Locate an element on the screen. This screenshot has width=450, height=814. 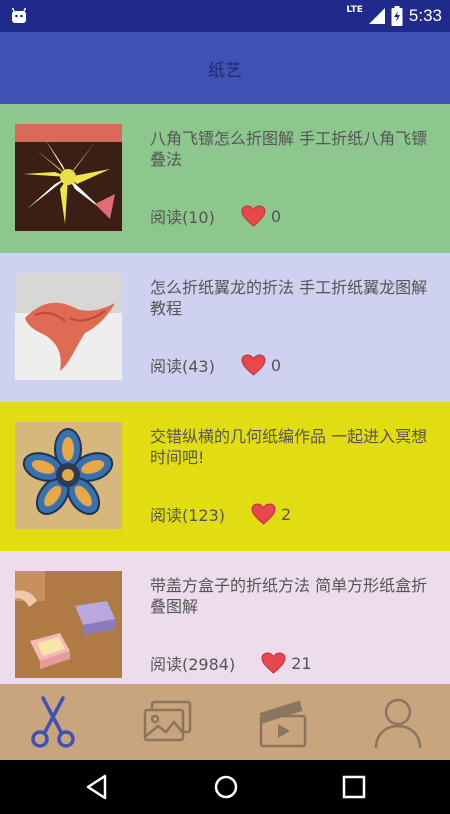
signal-icon is located at coordinates (376, 16).